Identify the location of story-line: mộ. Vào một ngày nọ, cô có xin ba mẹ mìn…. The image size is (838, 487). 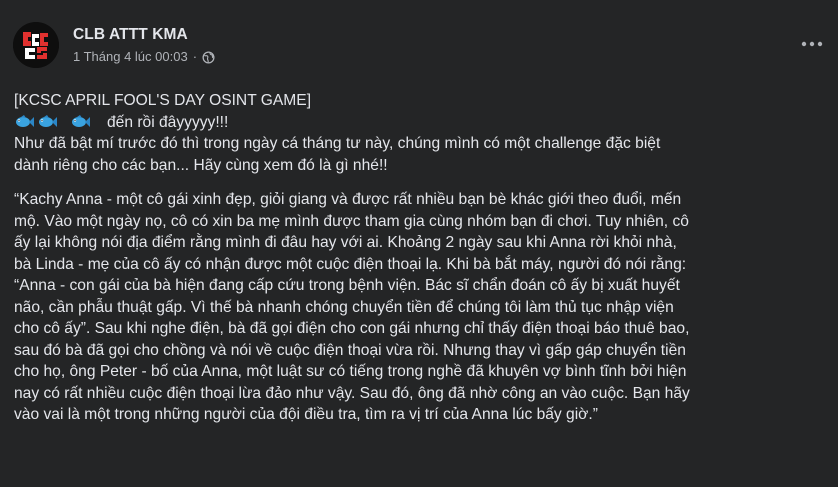
(351, 221).